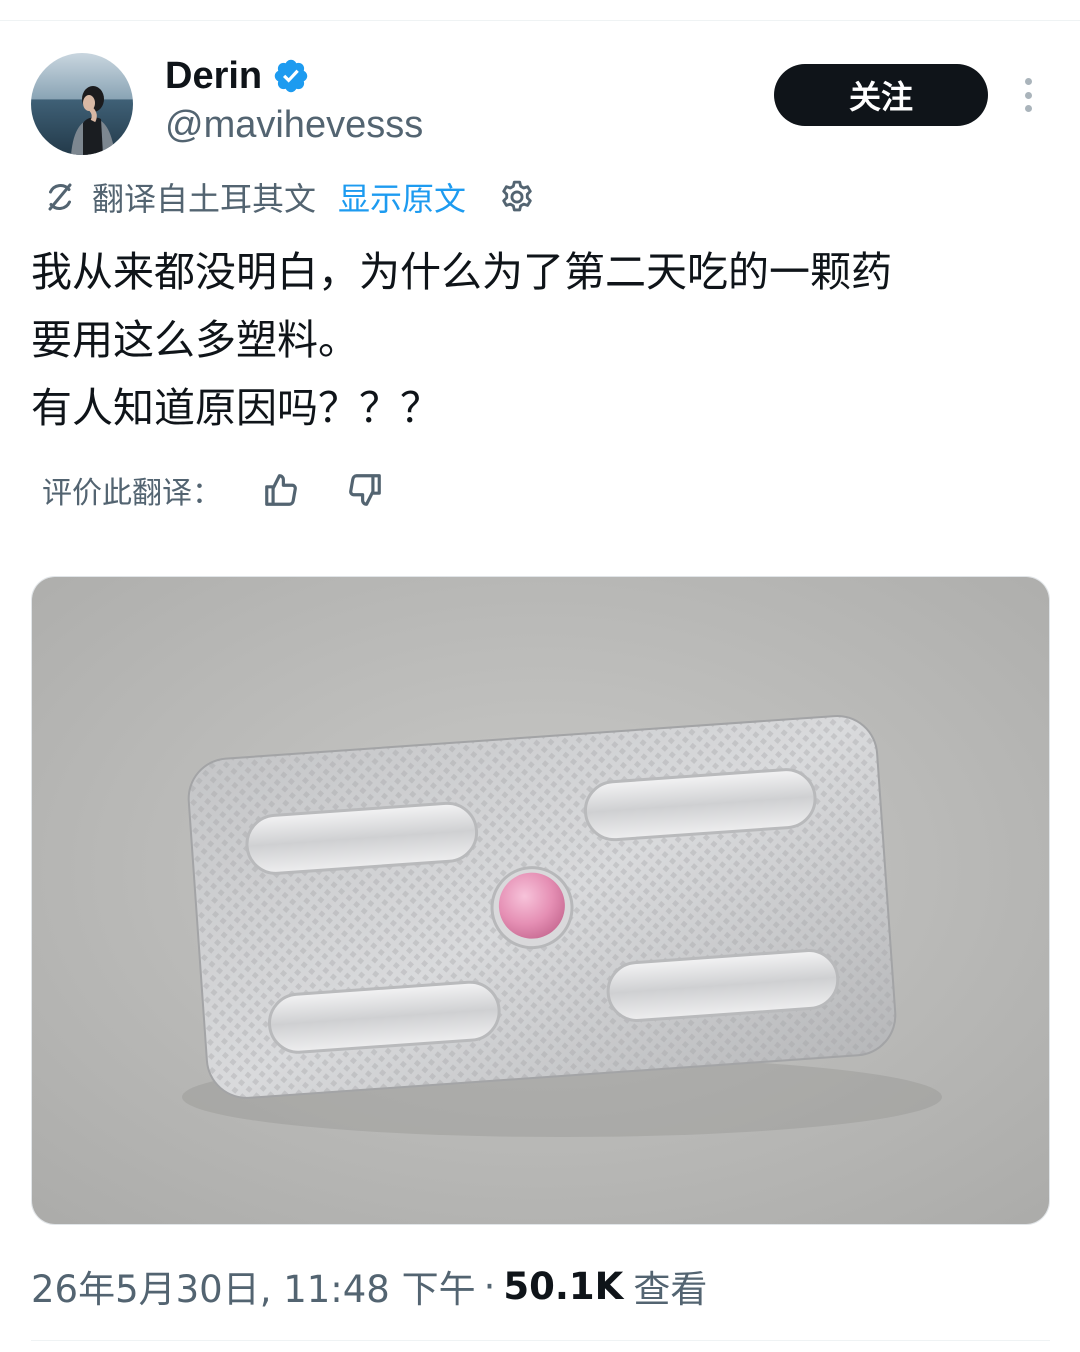 Image resolution: width=1080 pixels, height=1352 pixels. I want to click on tweet-meta: 26年5月30日, 11:48 下午 · 50.1K 查看, so click(369, 1286).